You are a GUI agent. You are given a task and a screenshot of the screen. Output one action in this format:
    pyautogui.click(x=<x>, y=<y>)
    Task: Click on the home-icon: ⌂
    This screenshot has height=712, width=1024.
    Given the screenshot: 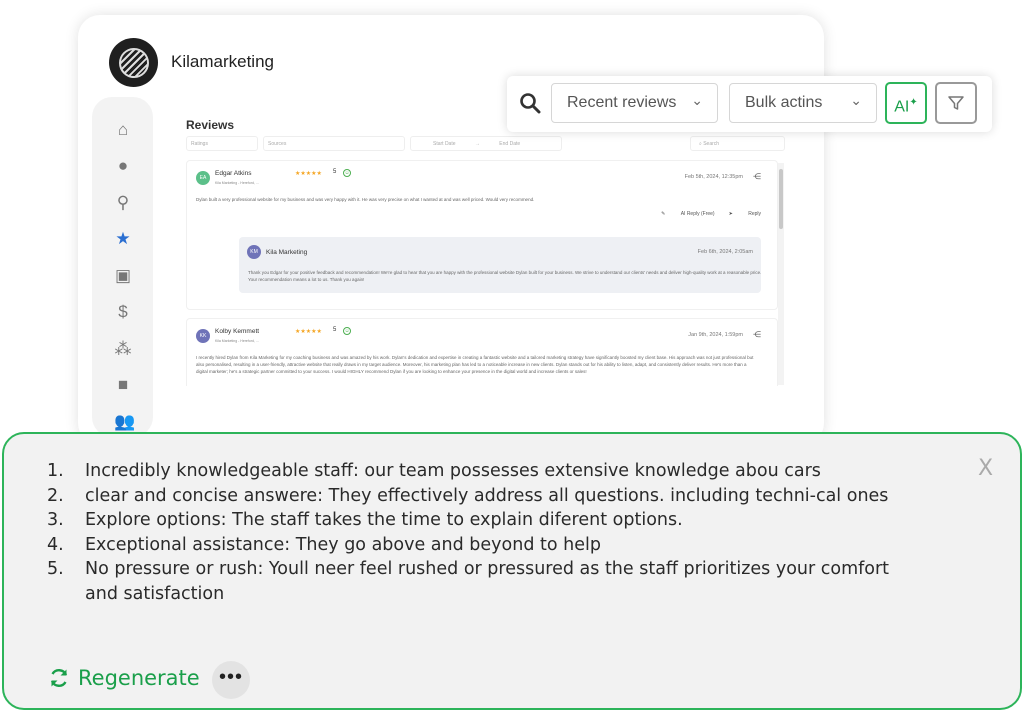 What is the action you would take?
    pyautogui.click(x=123, y=130)
    